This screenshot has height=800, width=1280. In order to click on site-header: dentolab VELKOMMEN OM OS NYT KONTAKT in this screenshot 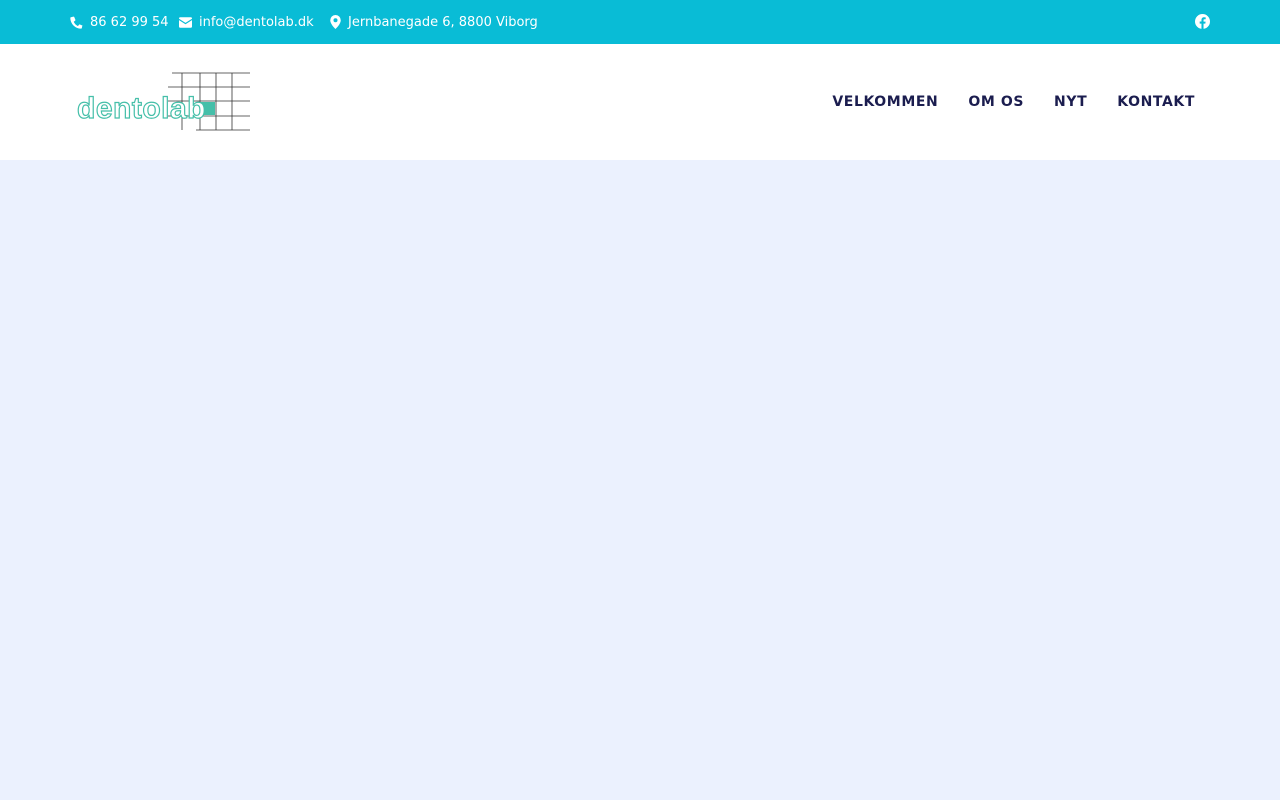, I will do `click(640, 102)`.